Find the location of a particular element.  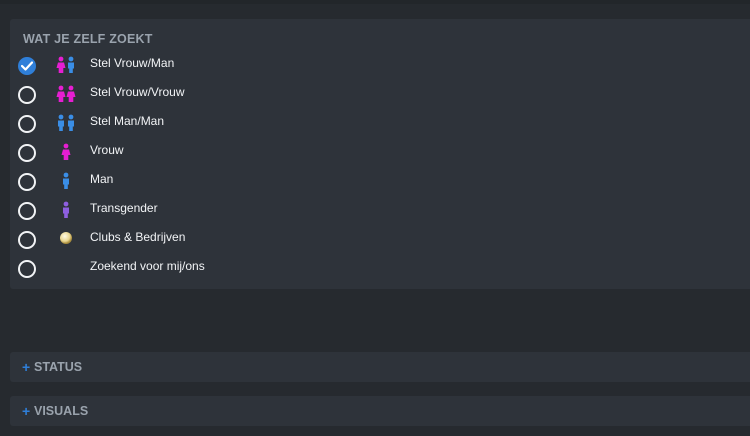

couple-woman-man-icon is located at coordinates (65, 64).